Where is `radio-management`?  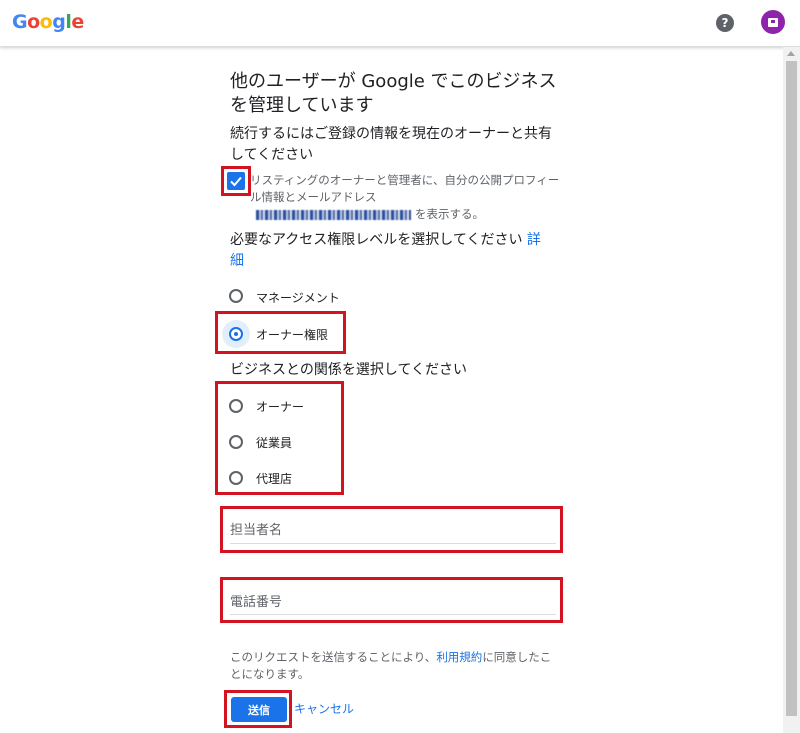 radio-management is located at coordinates (236, 296).